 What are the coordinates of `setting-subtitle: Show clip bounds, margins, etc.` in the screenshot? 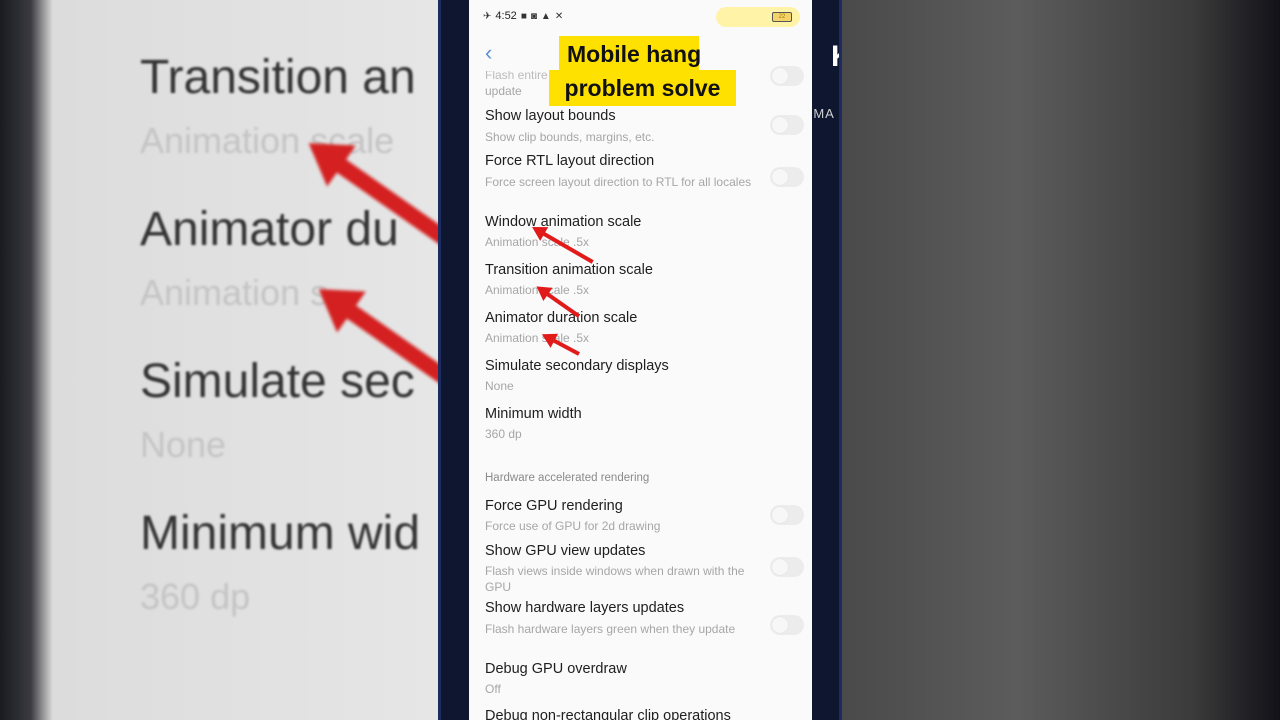 It's located at (570, 137).